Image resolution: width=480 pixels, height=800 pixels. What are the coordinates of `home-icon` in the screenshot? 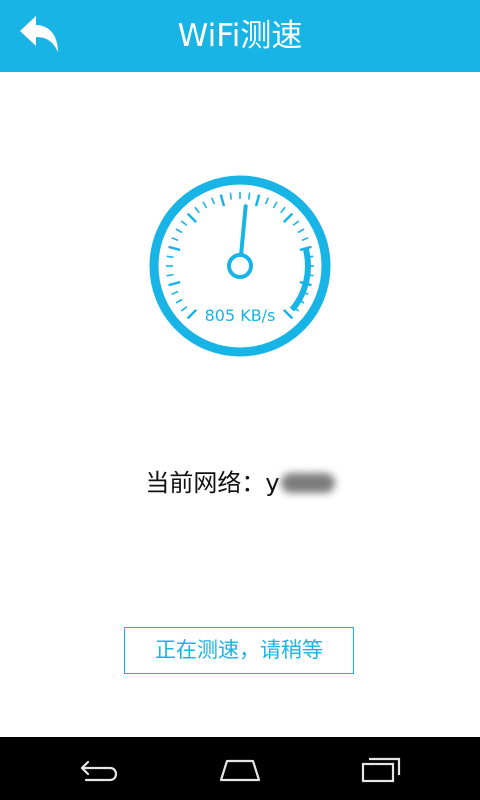 It's located at (240, 770).